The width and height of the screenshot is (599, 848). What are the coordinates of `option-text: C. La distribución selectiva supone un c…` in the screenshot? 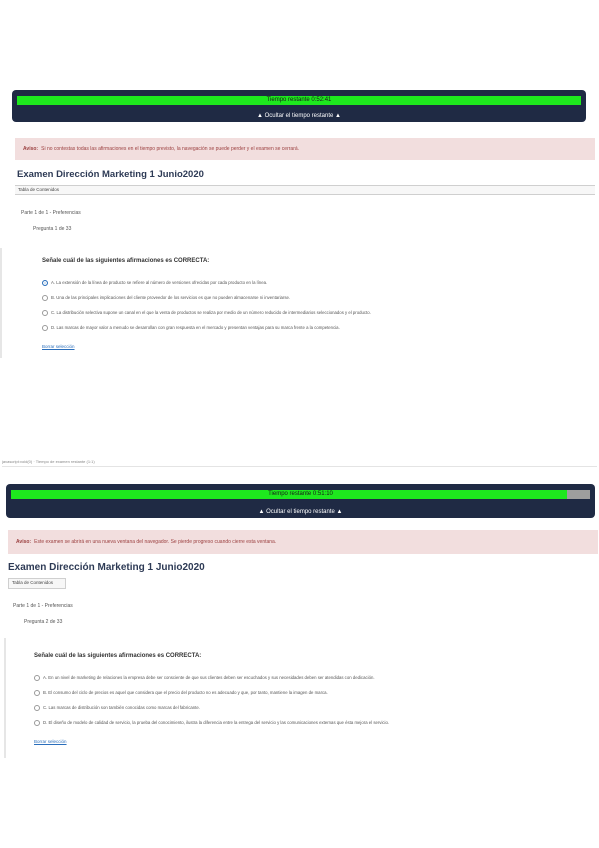 It's located at (211, 312).